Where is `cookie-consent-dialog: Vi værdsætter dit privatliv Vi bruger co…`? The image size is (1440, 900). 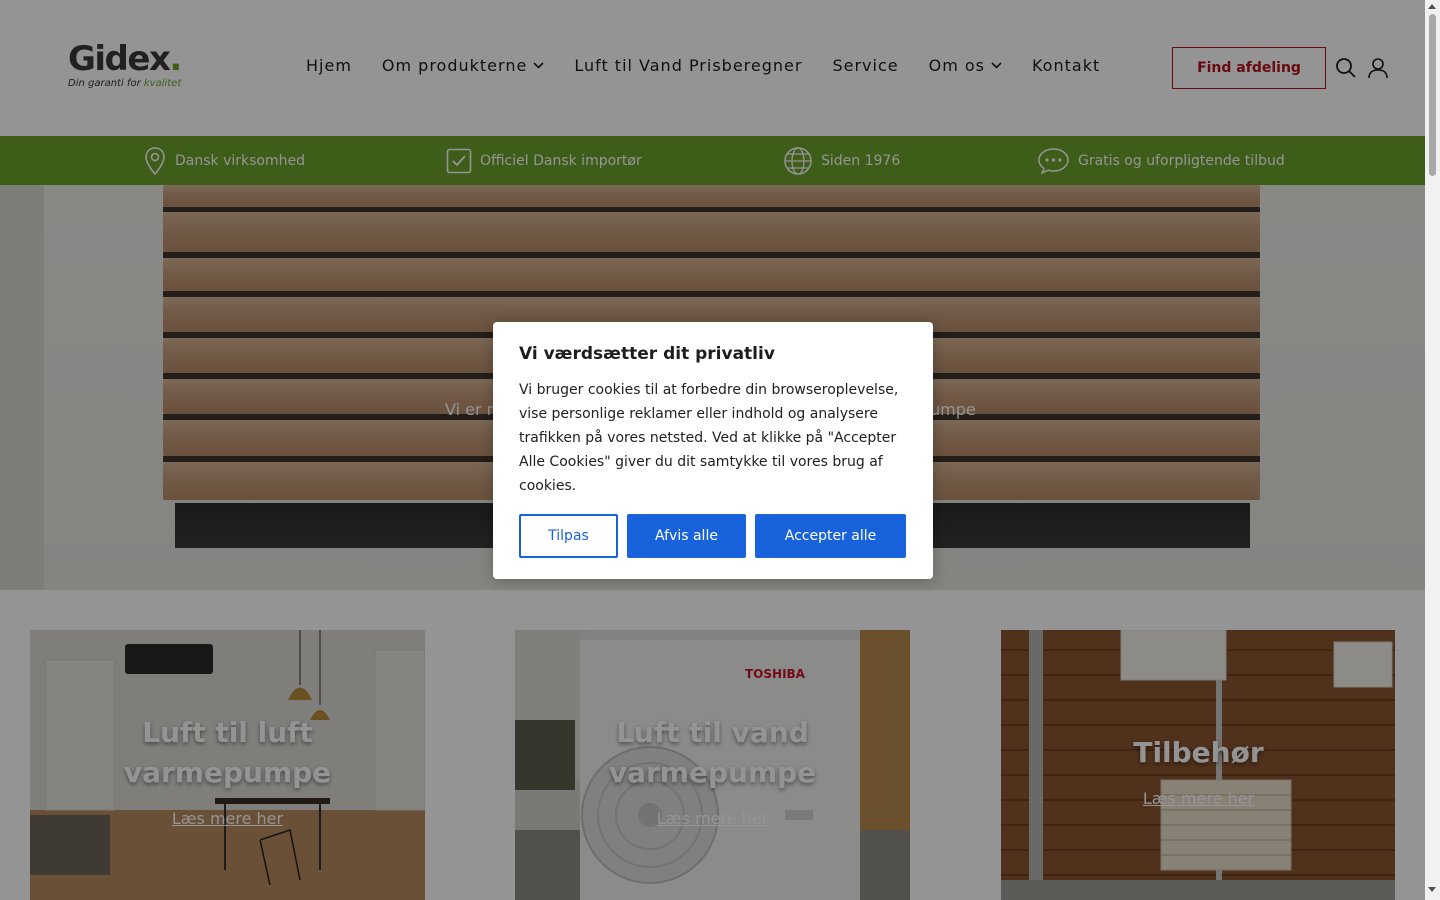
cookie-consent-dialog: Vi værdsætter dit privatliv Vi bruger co… is located at coordinates (713, 450).